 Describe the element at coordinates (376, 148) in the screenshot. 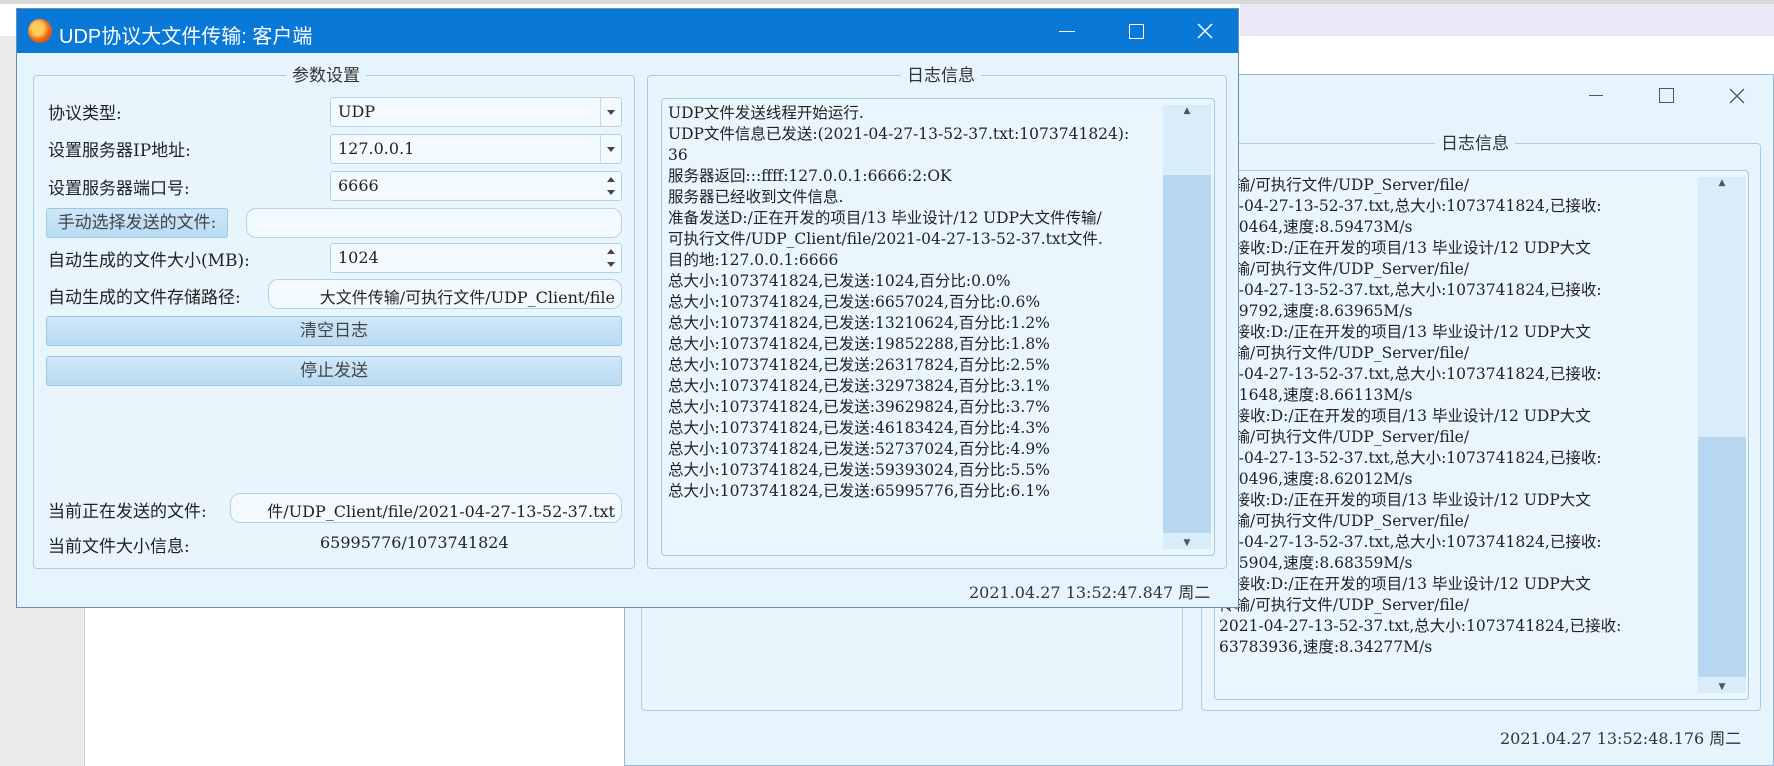

I see `server-ip-value: 127.0.0.1` at that location.